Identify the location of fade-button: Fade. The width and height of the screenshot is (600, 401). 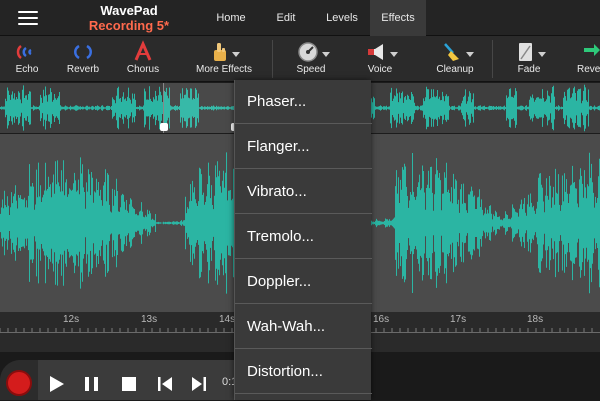
(529, 59).